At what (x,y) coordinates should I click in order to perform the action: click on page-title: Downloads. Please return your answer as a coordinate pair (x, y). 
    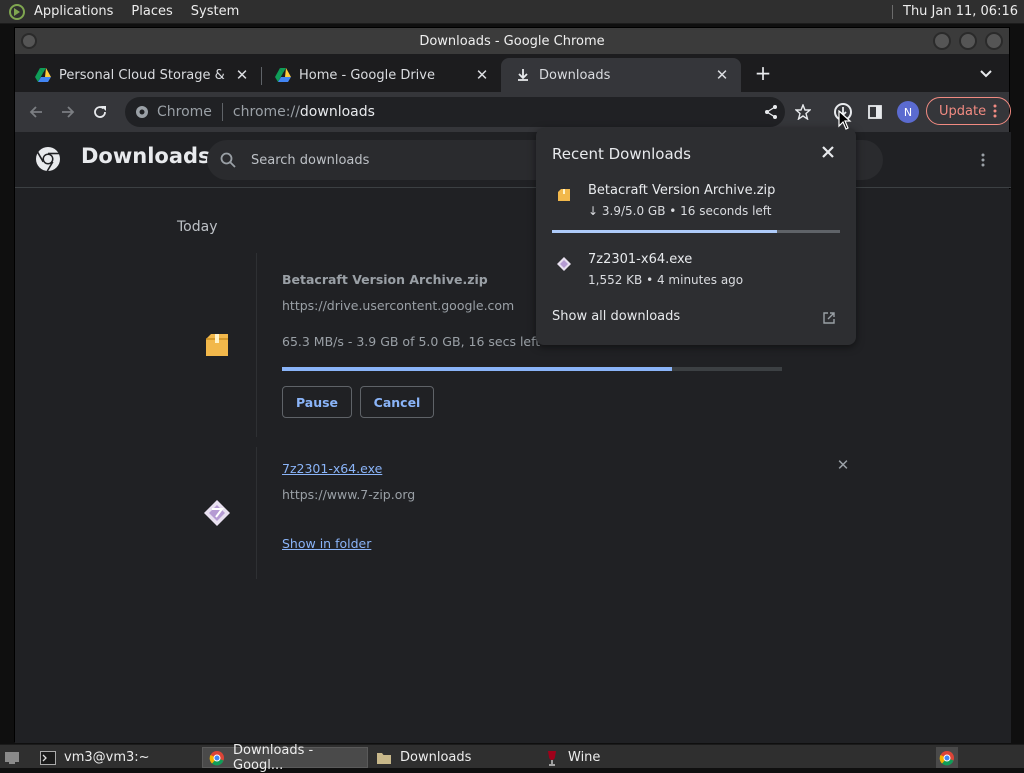
    Looking at the image, I should click on (146, 156).